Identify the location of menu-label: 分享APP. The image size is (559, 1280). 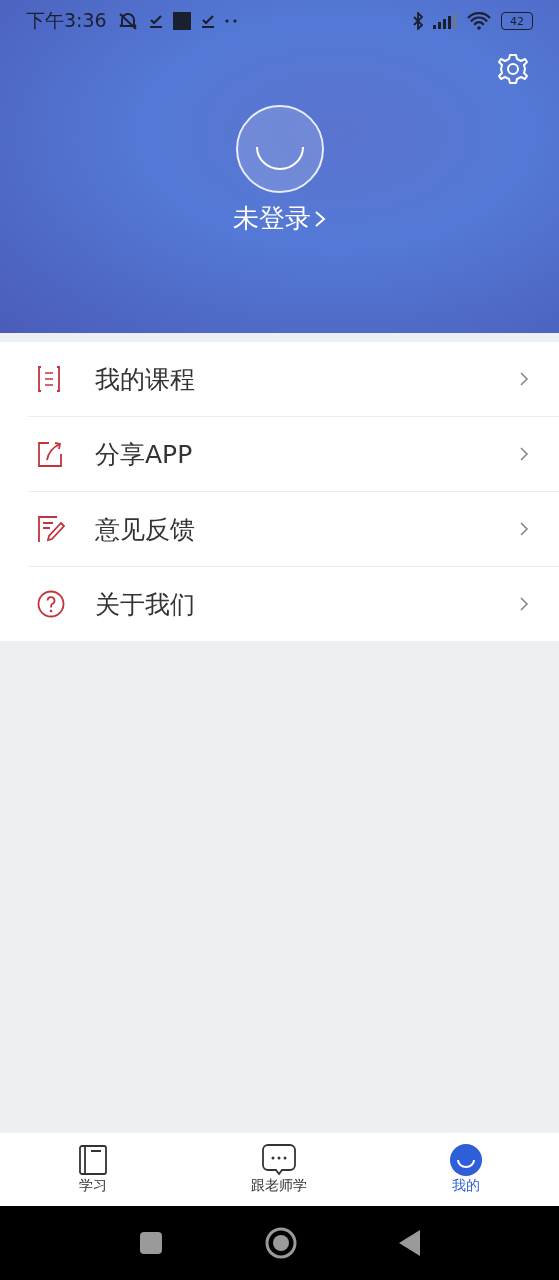
(144, 454).